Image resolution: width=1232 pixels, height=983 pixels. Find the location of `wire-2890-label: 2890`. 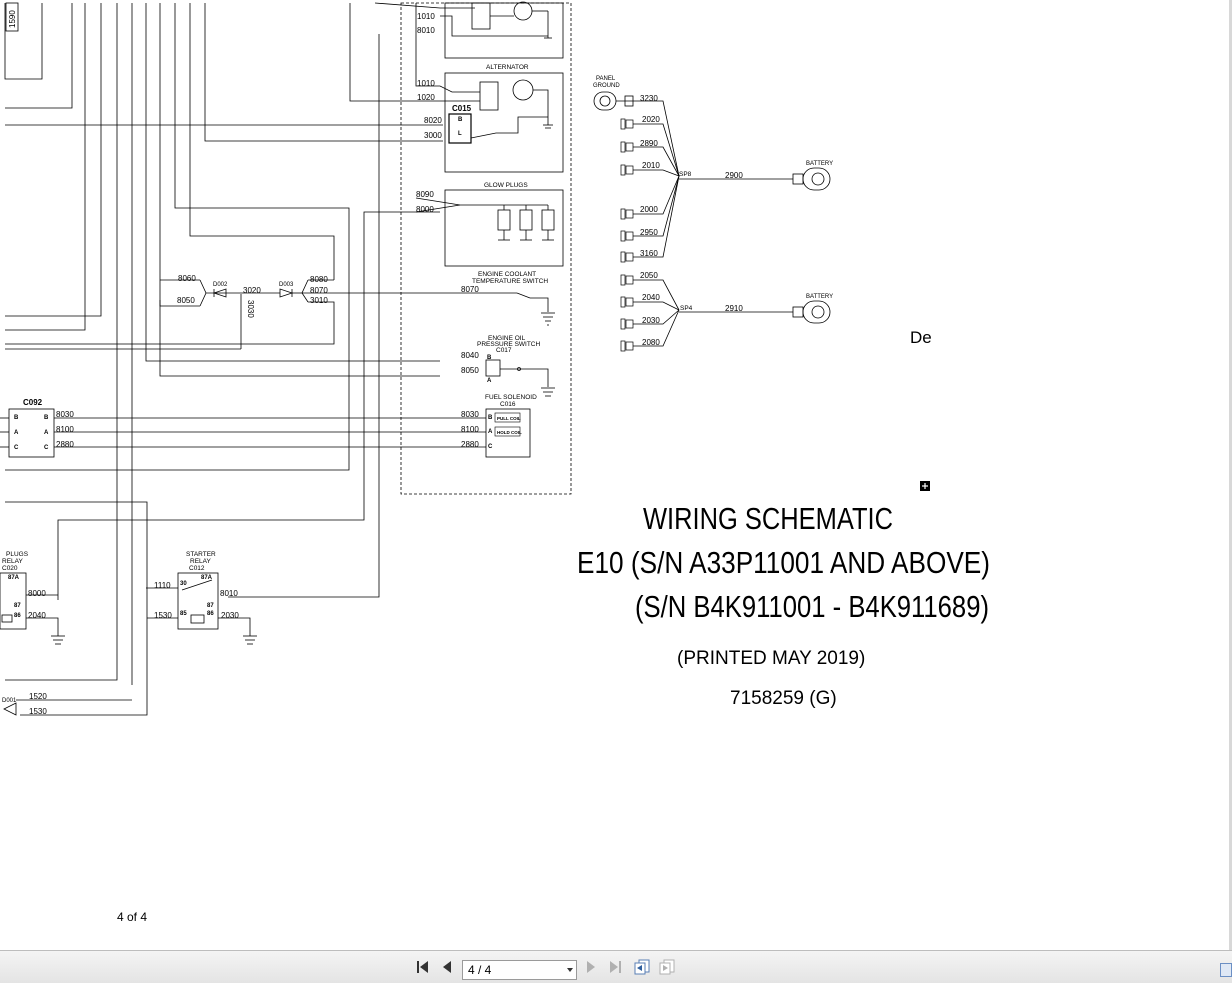

wire-2890-label: 2890 is located at coordinates (649, 143).